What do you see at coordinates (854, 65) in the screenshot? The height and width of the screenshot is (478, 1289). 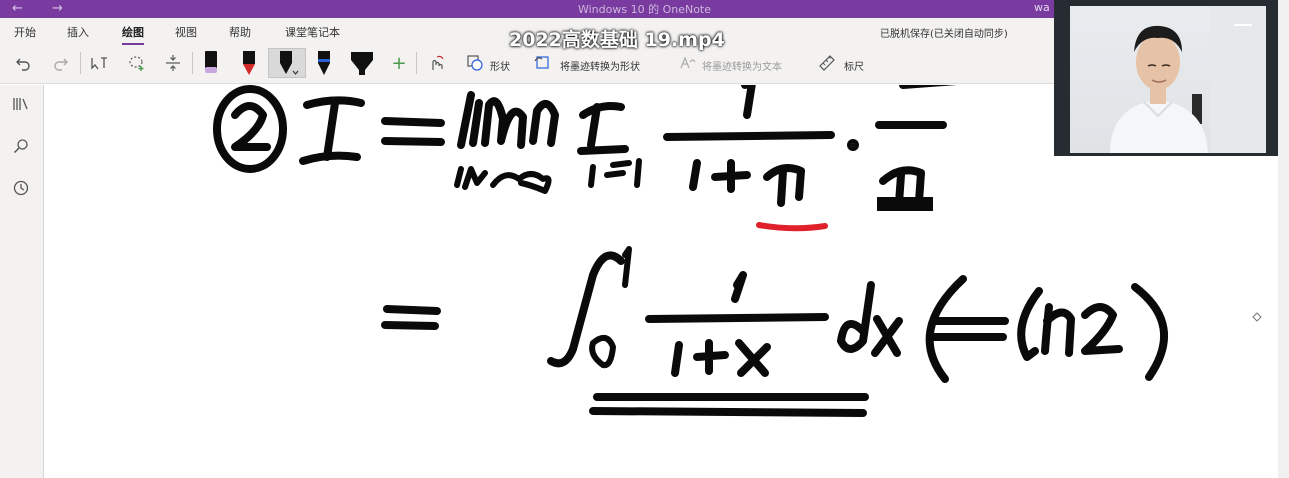 I see `ruler-label: 标尺` at bounding box center [854, 65].